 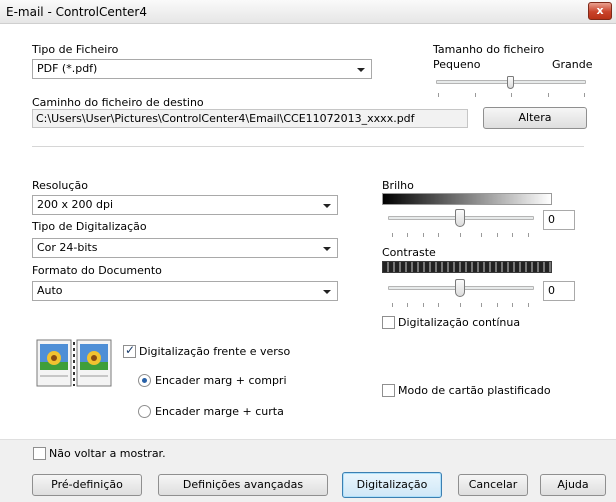 What do you see at coordinates (215, 351) in the screenshot?
I see `duplex-label: Digitalização frente e verso` at bounding box center [215, 351].